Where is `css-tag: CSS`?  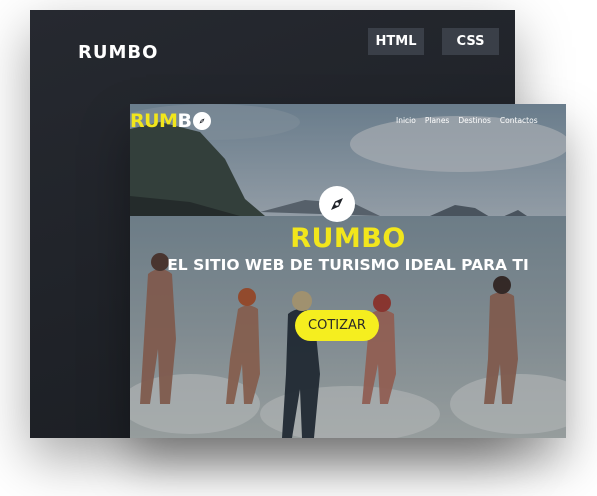 css-tag: CSS is located at coordinates (470, 41).